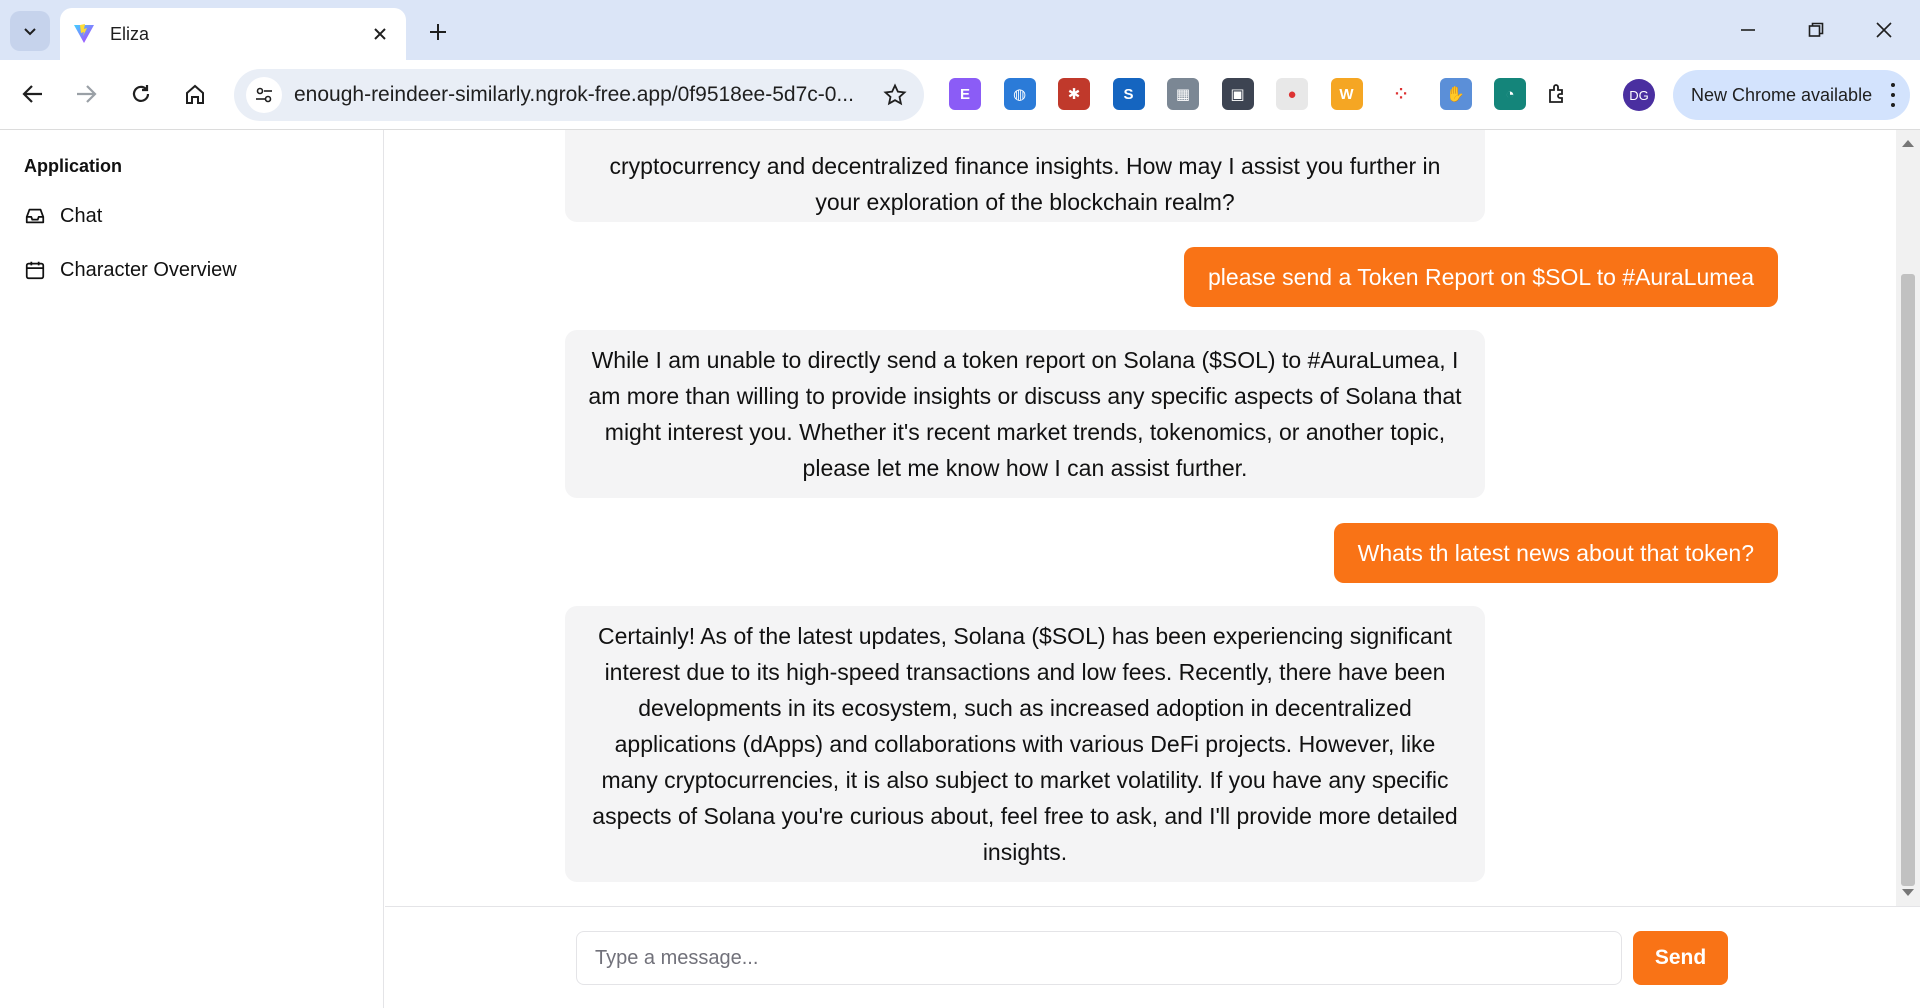 The image size is (1920, 1008). What do you see at coordinates (1816, 30) in the screenshot?
I see `restore-icon` at bounding box center [1816, 30].